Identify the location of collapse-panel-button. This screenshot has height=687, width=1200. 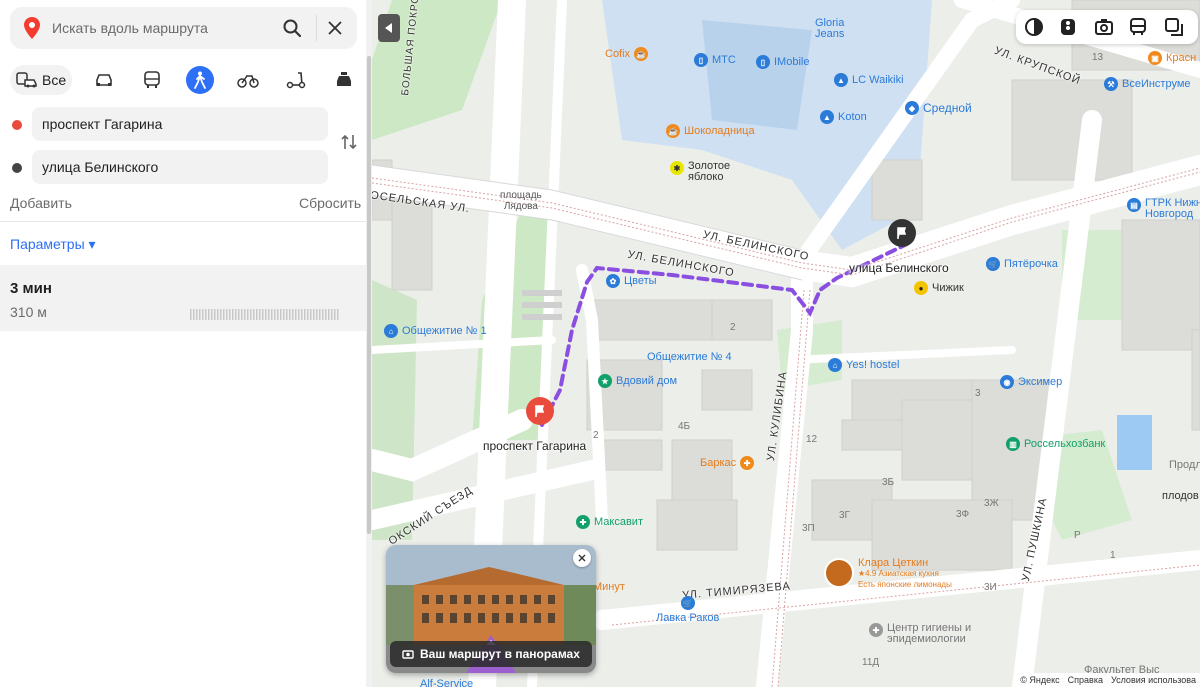
(389, 28).